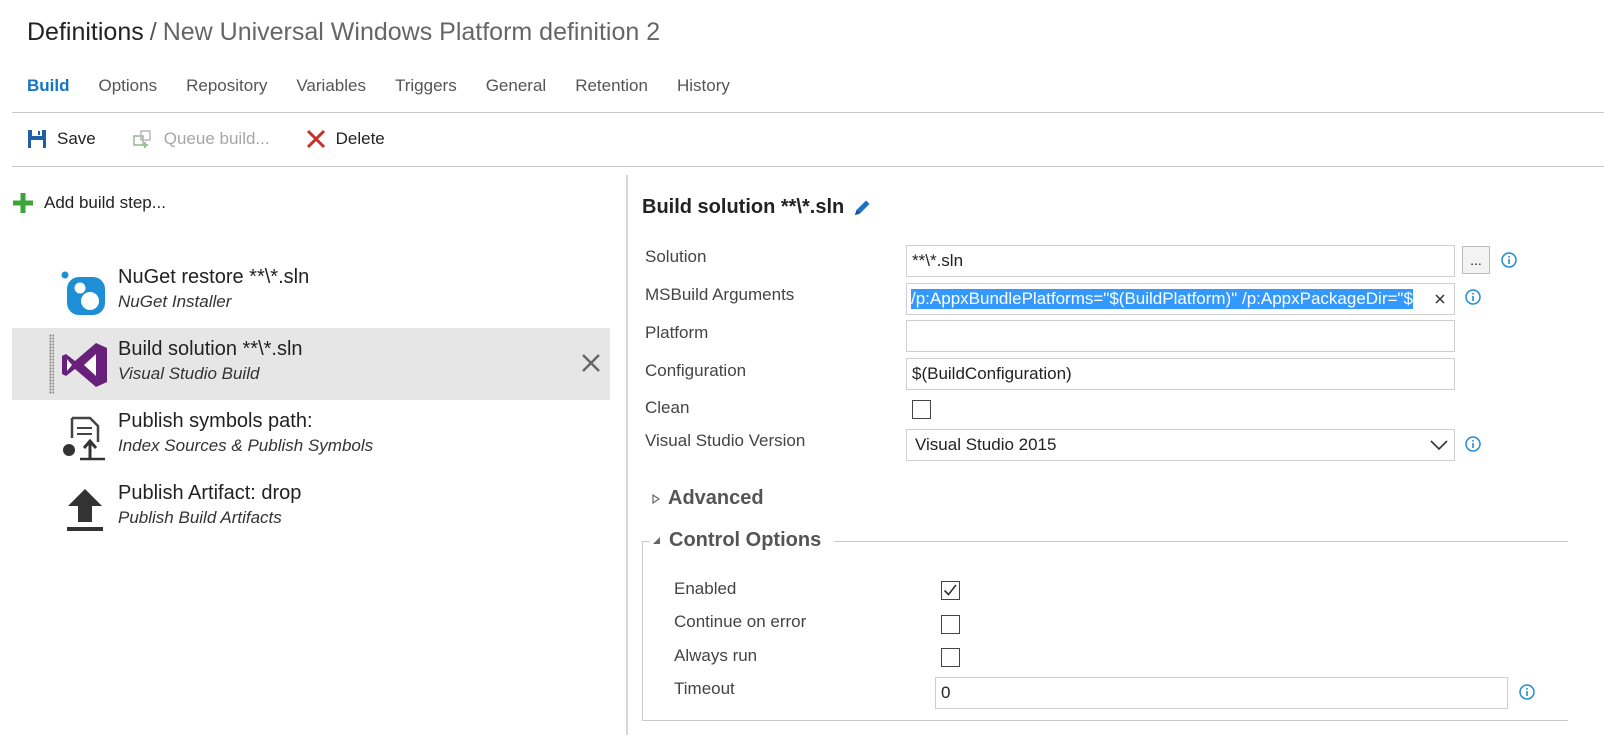 This screenshot has width=1619, height=755. Describe the element at coordinates (128, 89) in the screenshot. I see `tab-options: Options` at that location.